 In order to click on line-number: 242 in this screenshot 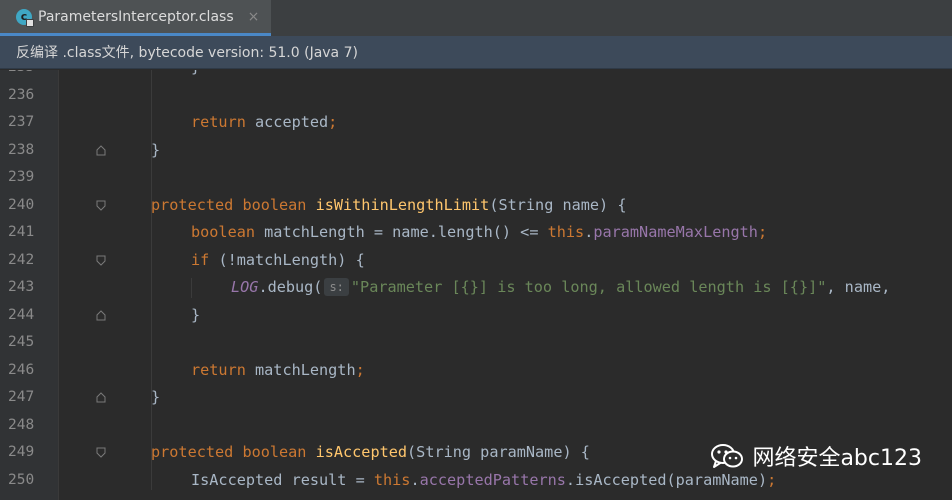, I will do `click(21, 259)`.